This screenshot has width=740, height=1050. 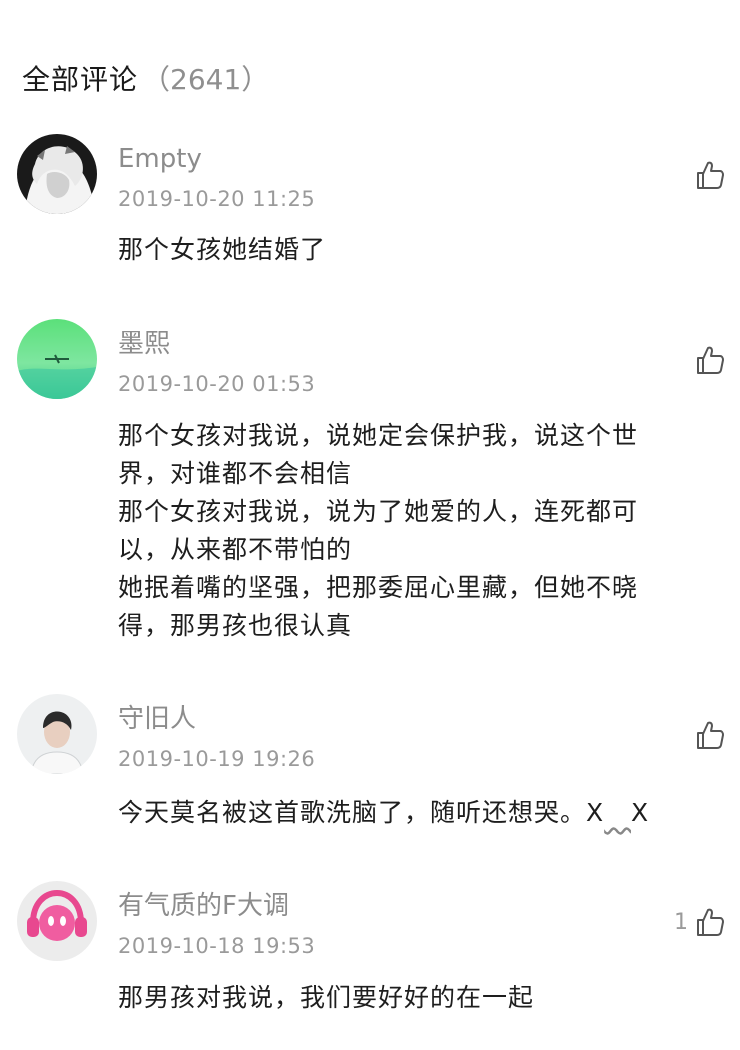 What do you see at coordinates (157, 719) in the screenshot?
I see `comment-username: 守旧人` at bounding box center [157, 719].